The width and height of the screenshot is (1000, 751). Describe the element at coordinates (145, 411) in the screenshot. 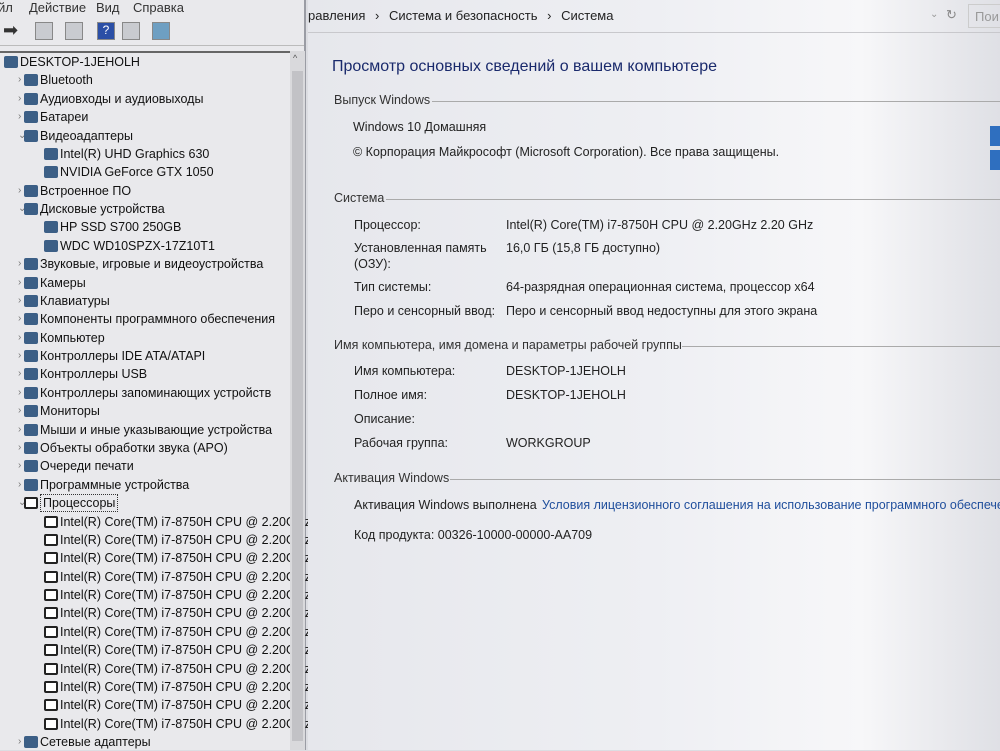

I see `tree-item: › Мониторы` at that location.